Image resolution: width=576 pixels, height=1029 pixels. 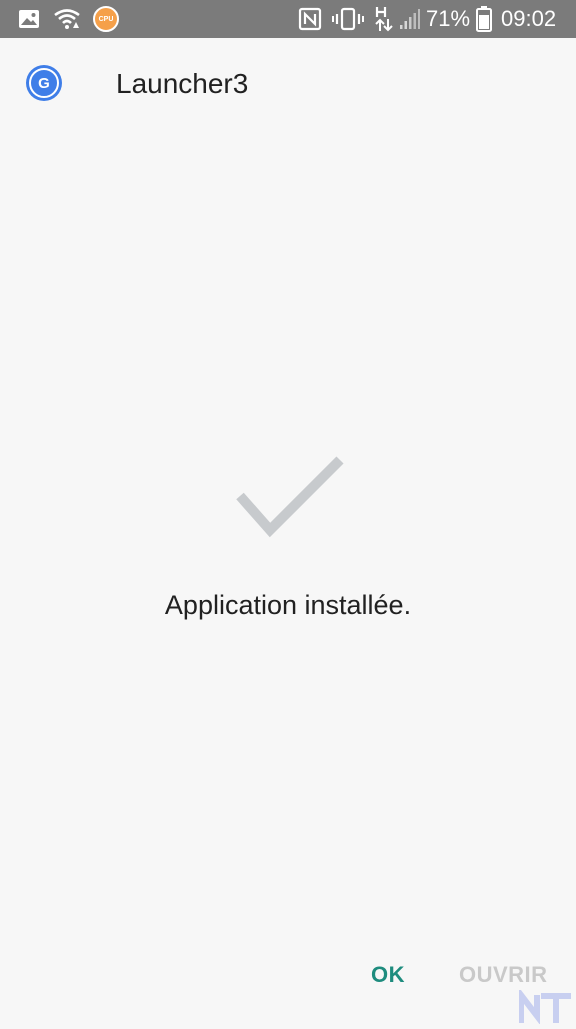 I want to click on app-icon: G, so click(x=44, y=83).